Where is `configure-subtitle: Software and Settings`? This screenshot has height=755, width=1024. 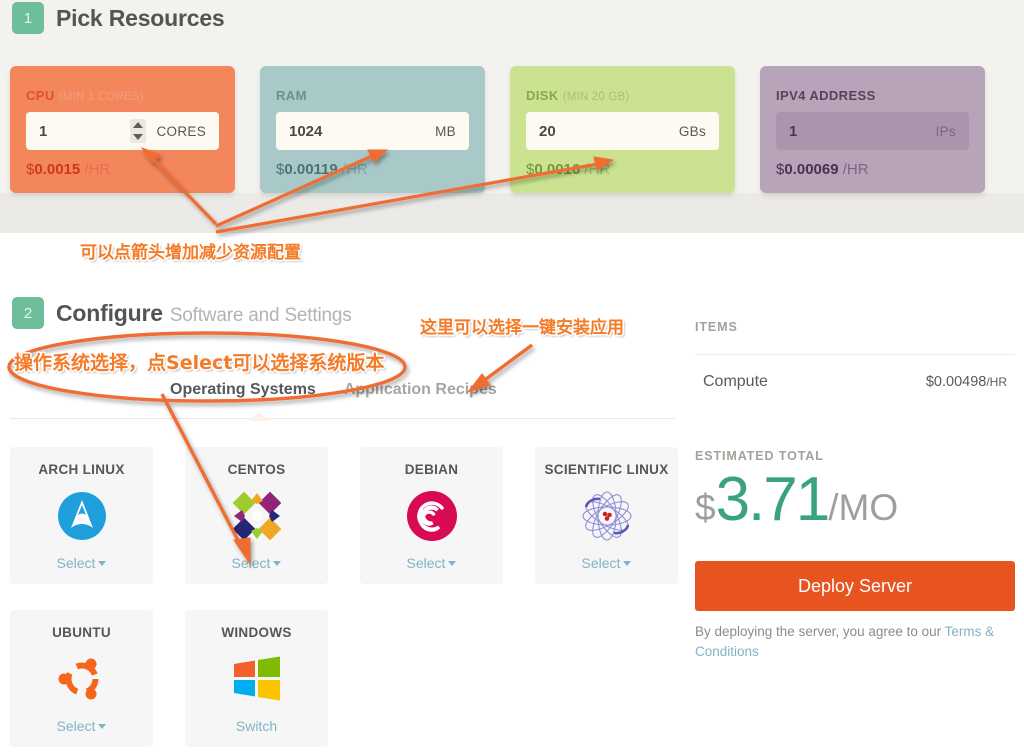 configure-subtitle: Software and Settings is located at coordinates (260, 315).